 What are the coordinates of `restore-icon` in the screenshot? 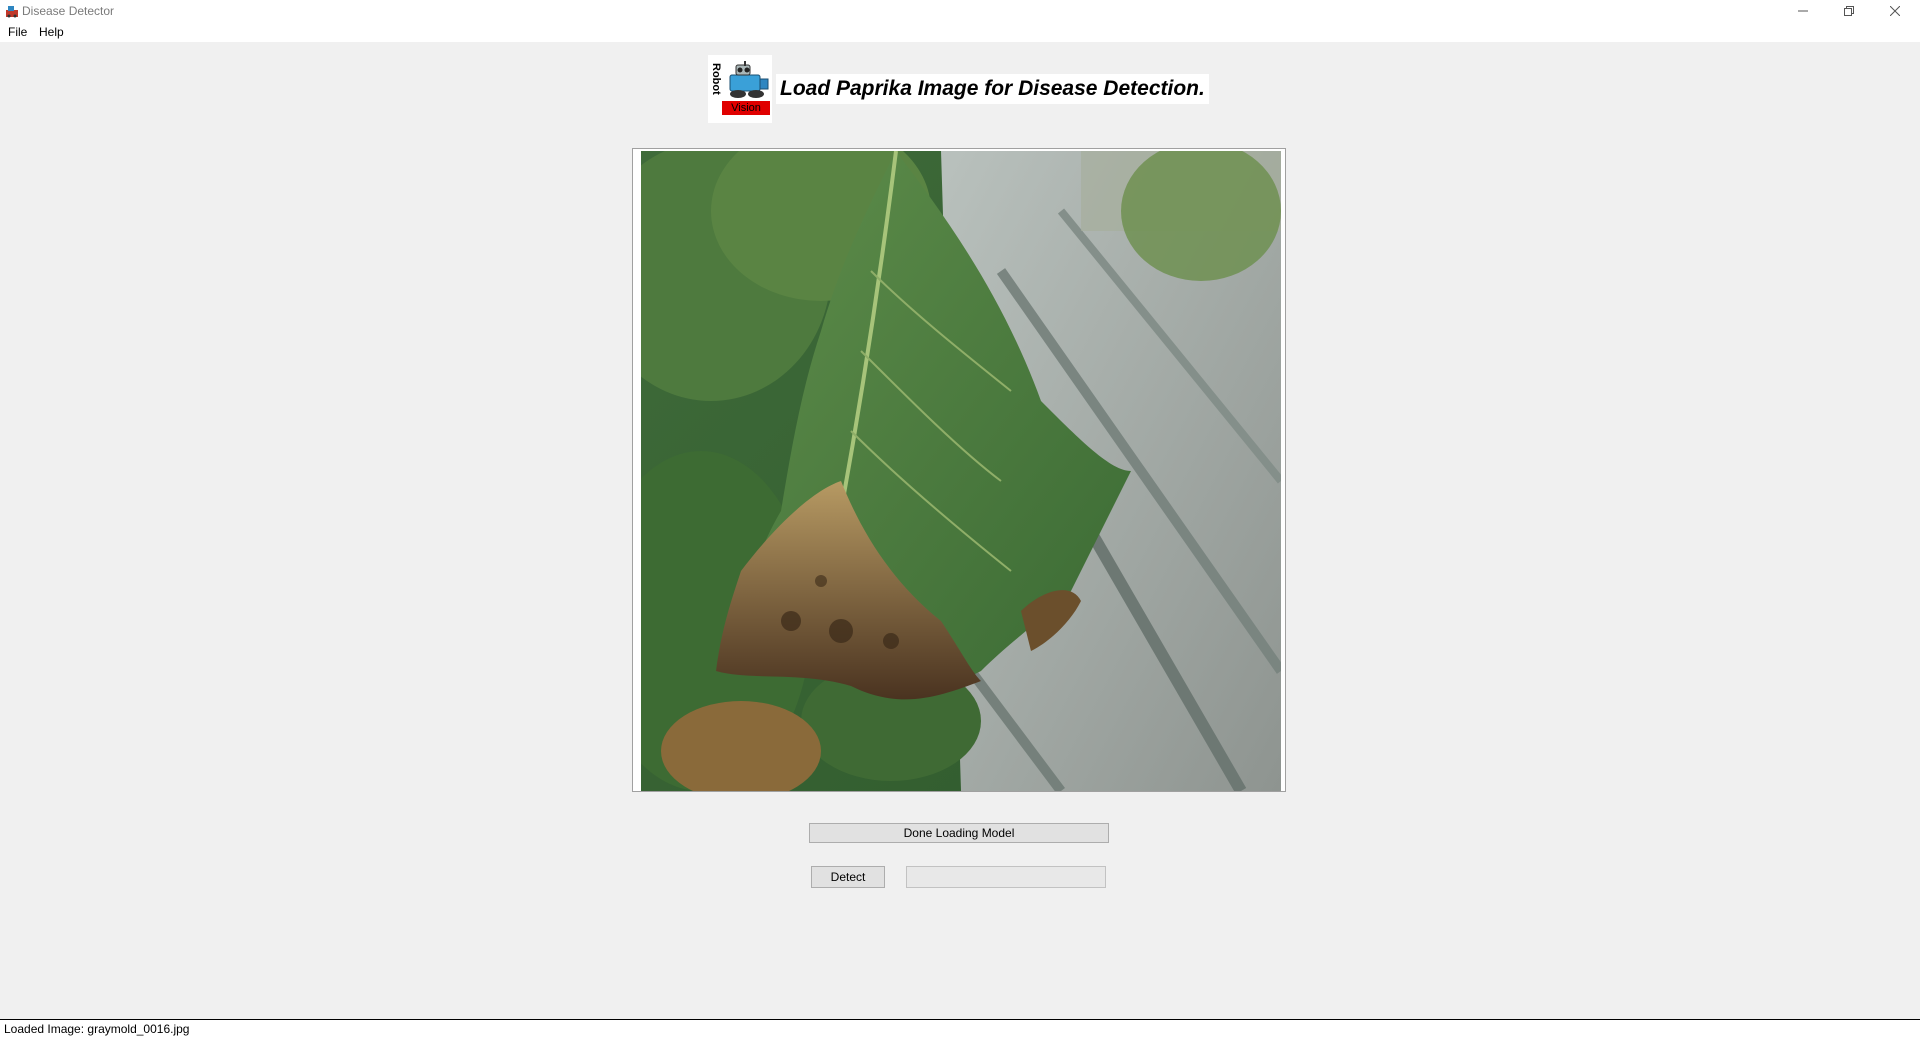 It's located at (1849, 11).